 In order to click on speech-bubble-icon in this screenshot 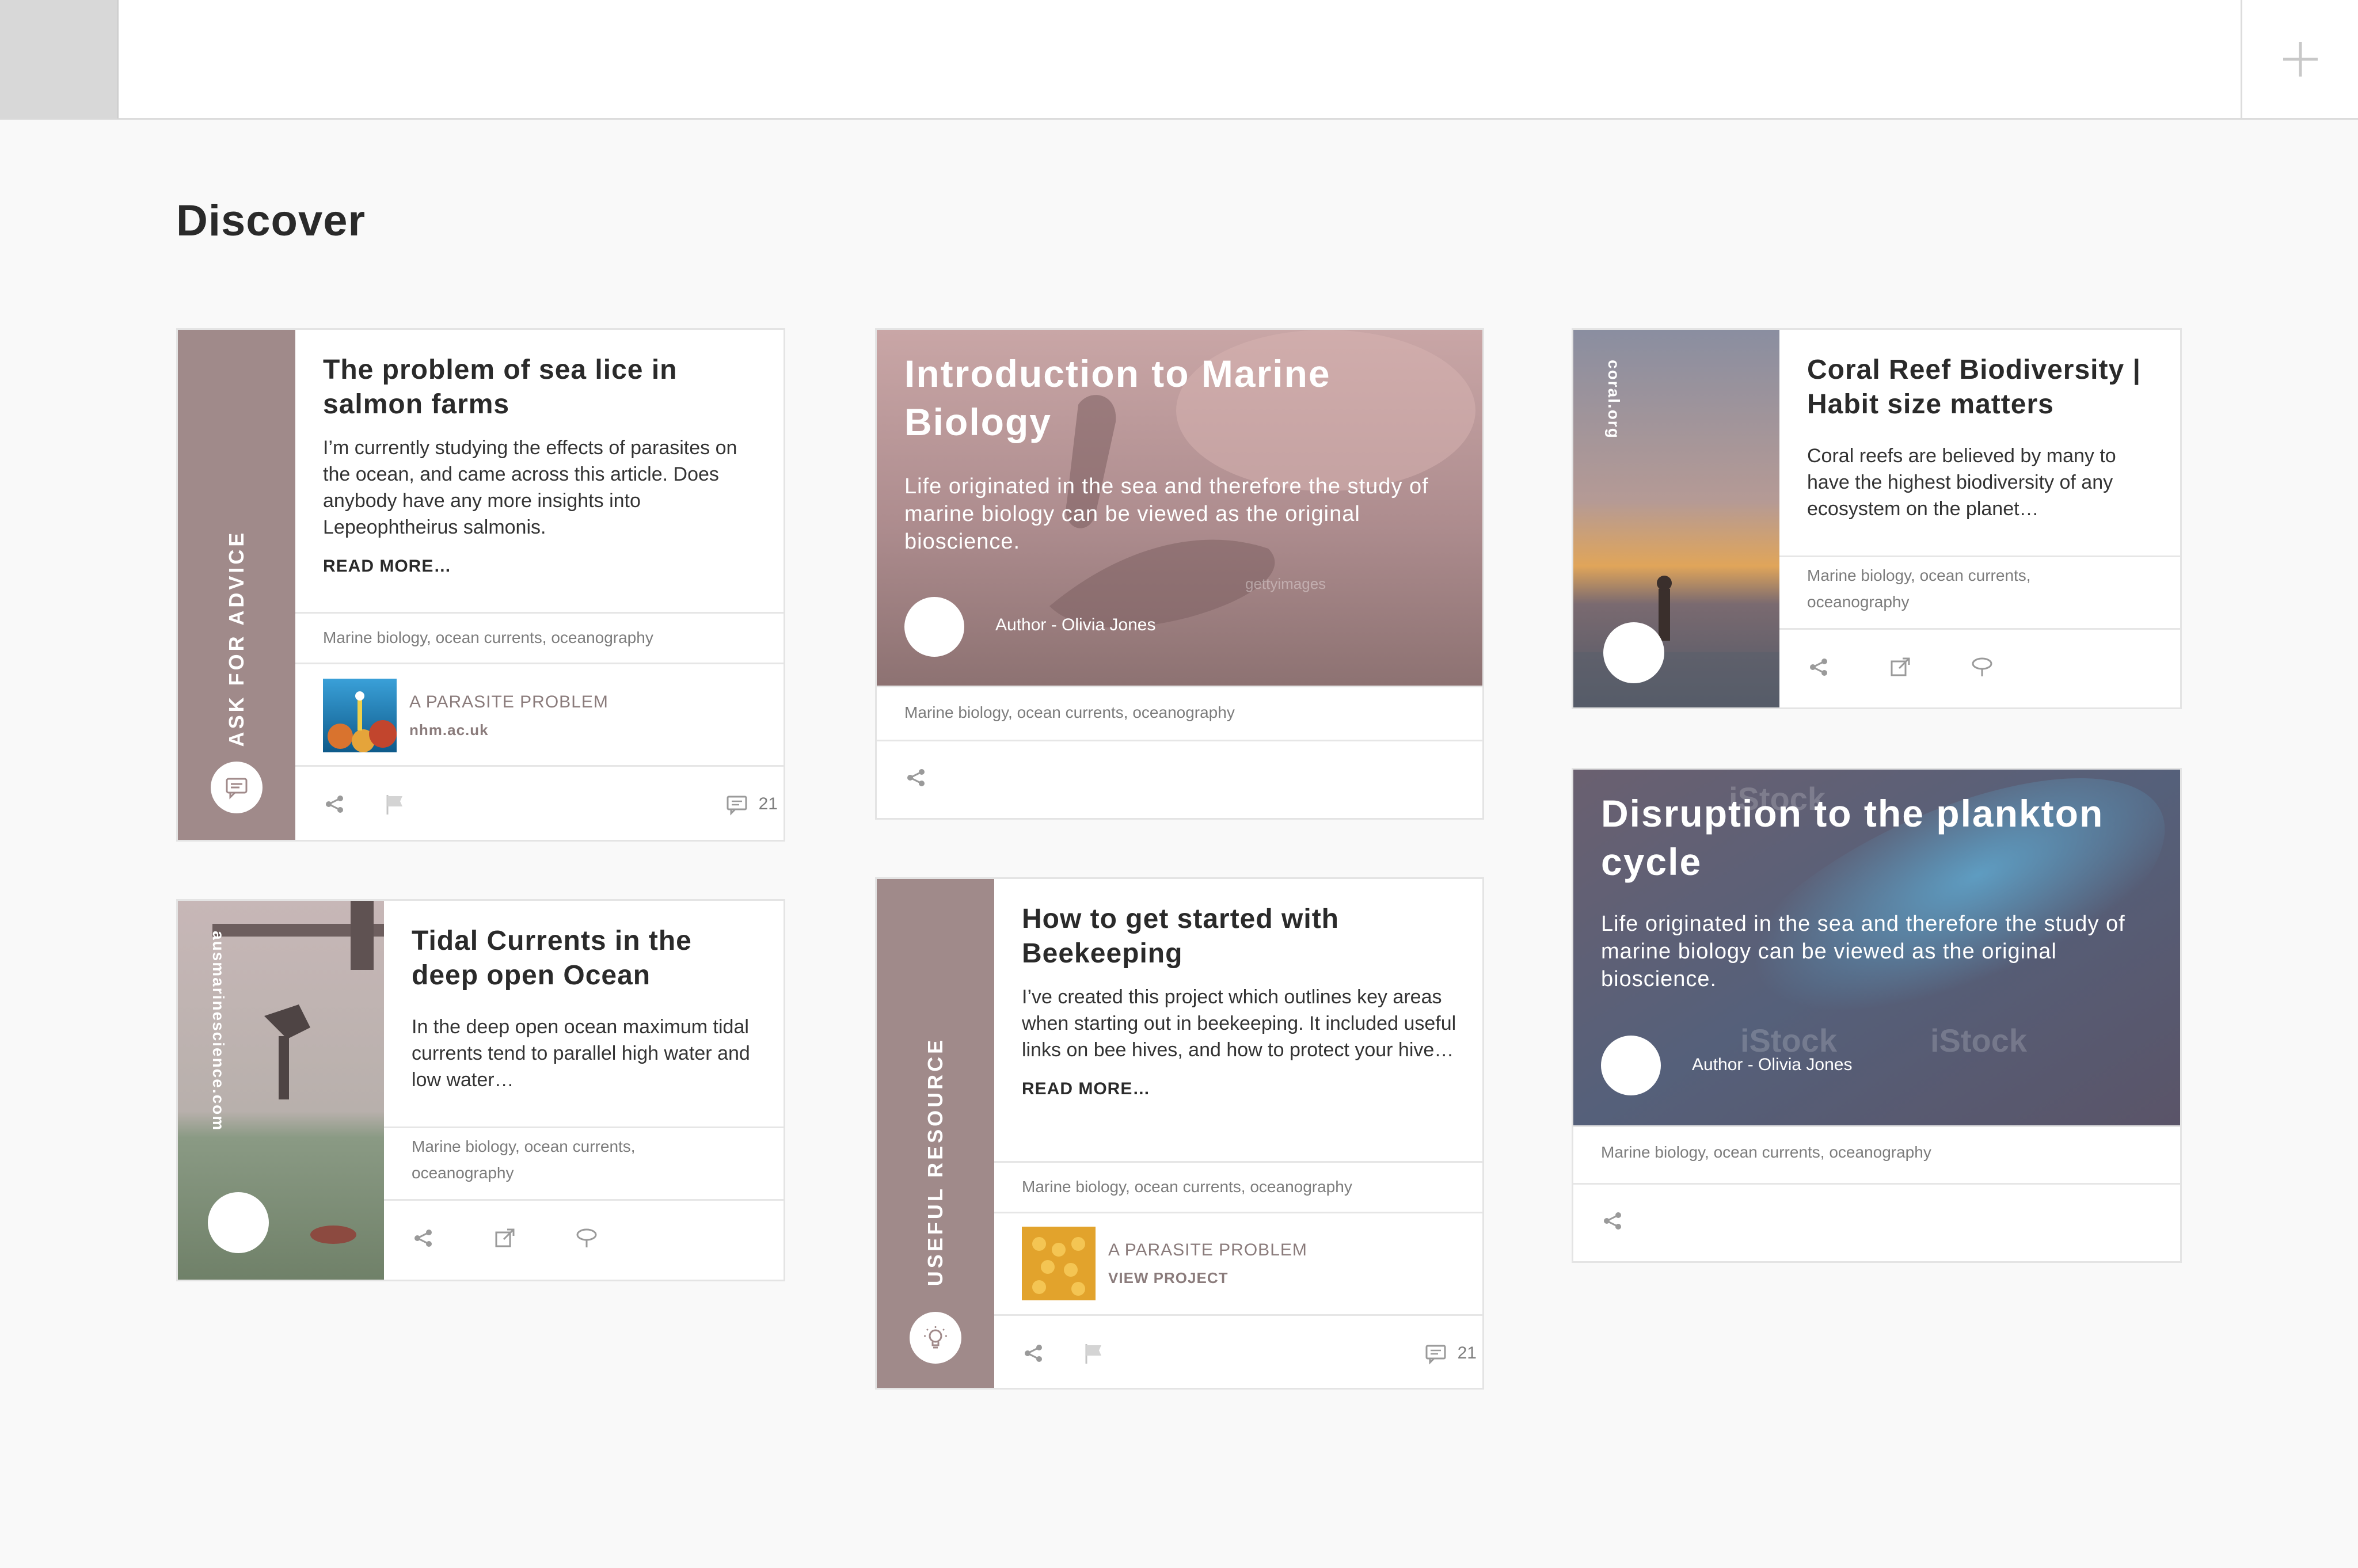, I will do `click(237, 789)`.